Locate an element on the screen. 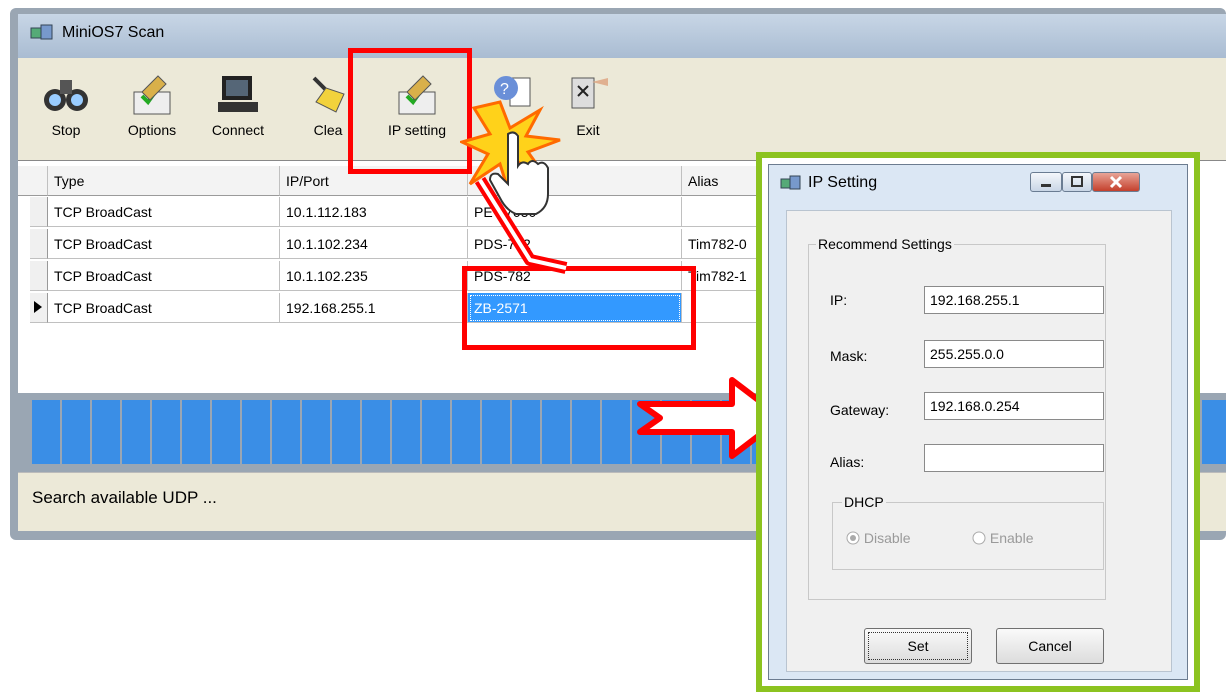  alias-field is located at coordinates (1014, 458).